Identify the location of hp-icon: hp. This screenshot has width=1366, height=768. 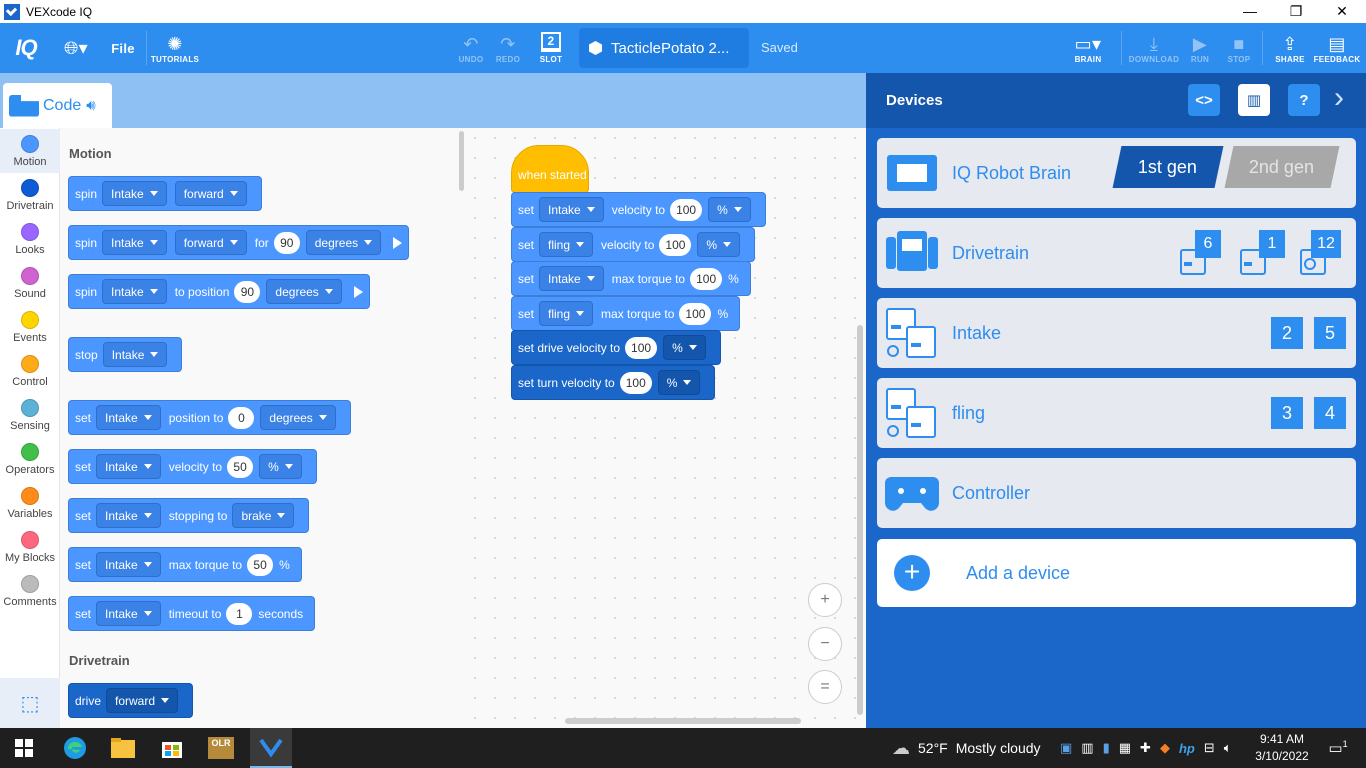
(1187, 748).